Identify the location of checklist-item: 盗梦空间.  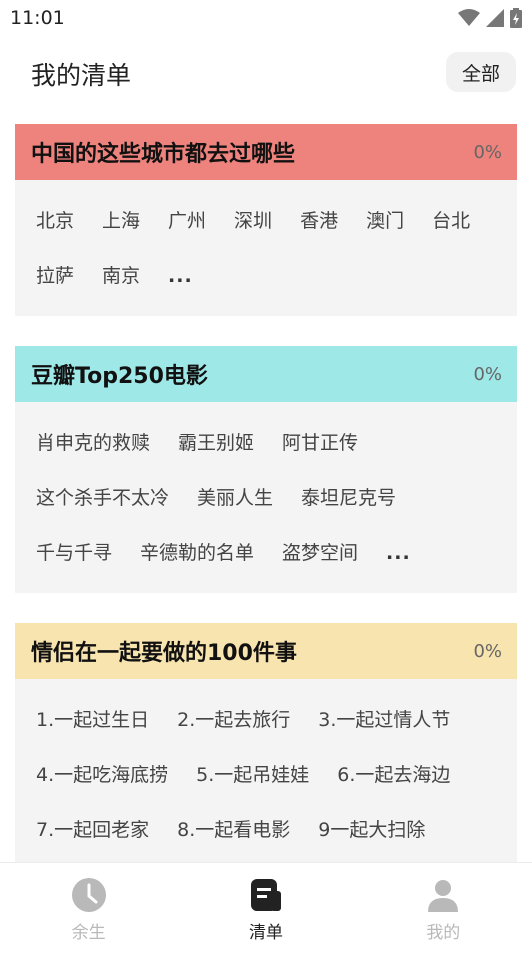
(320, 553).